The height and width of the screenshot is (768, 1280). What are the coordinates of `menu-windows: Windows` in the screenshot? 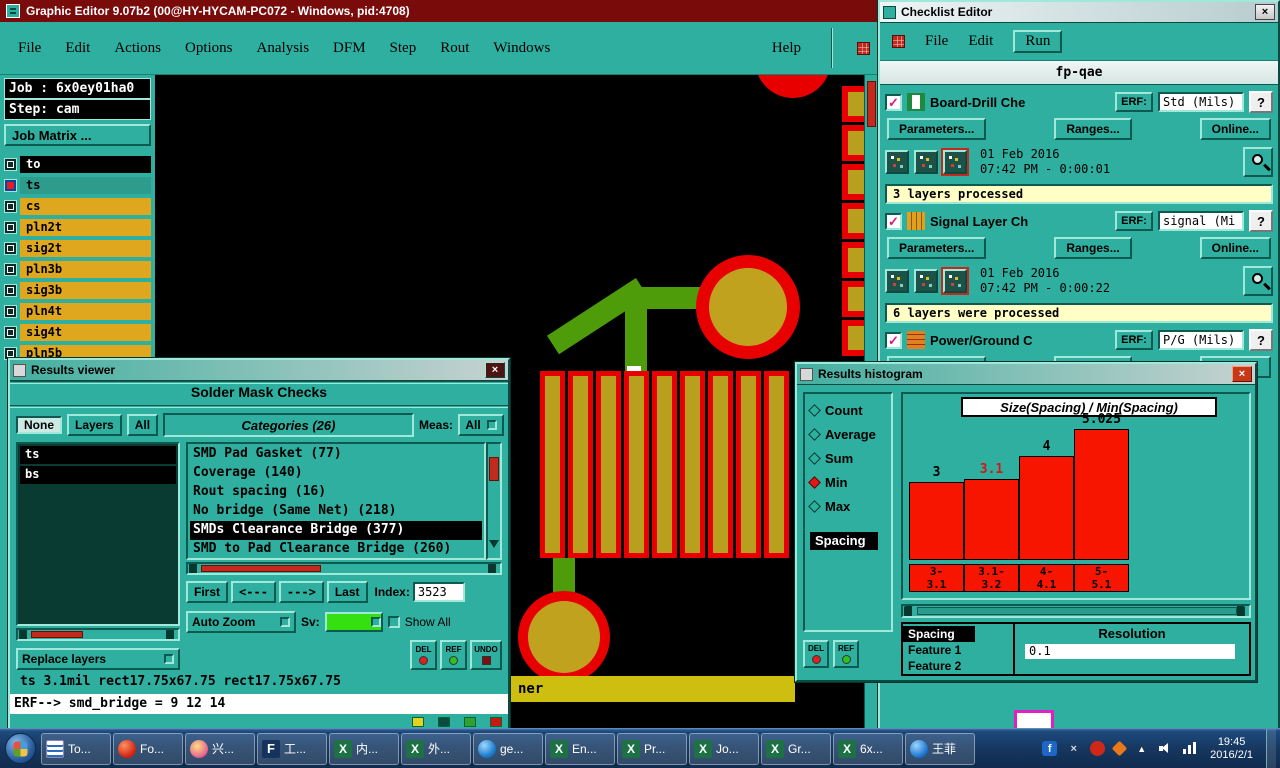 It's located at (521, 48).